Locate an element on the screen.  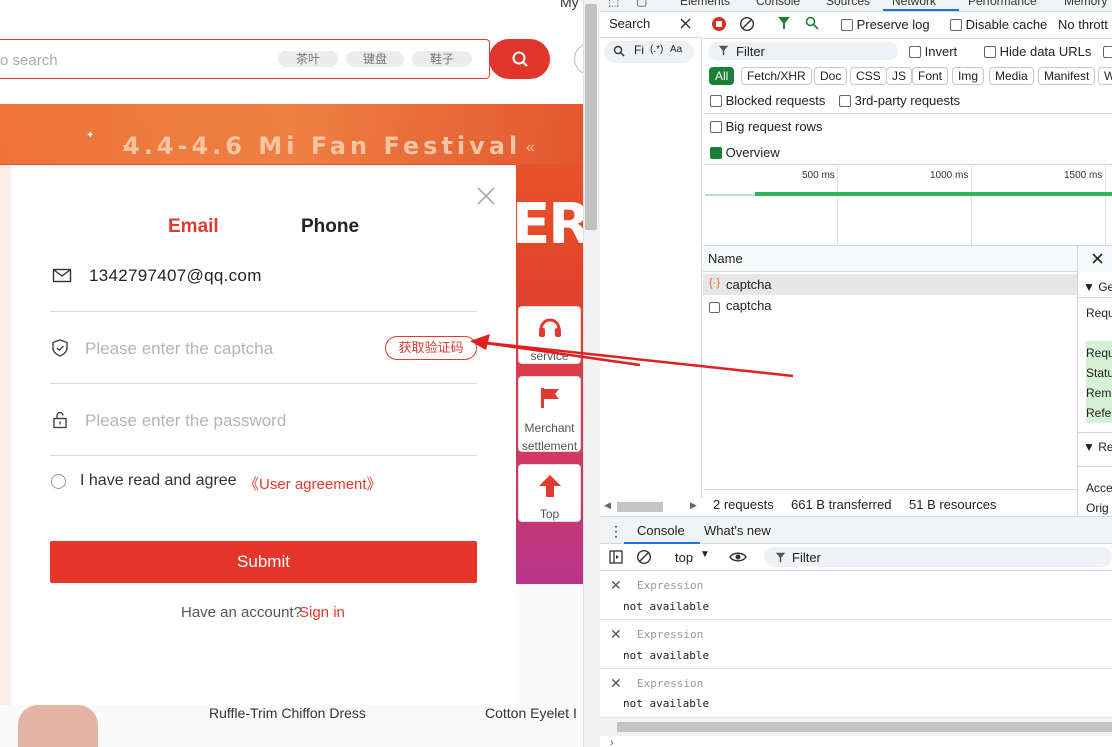
requests-table-header: Name is located at coordinates (890, 259).